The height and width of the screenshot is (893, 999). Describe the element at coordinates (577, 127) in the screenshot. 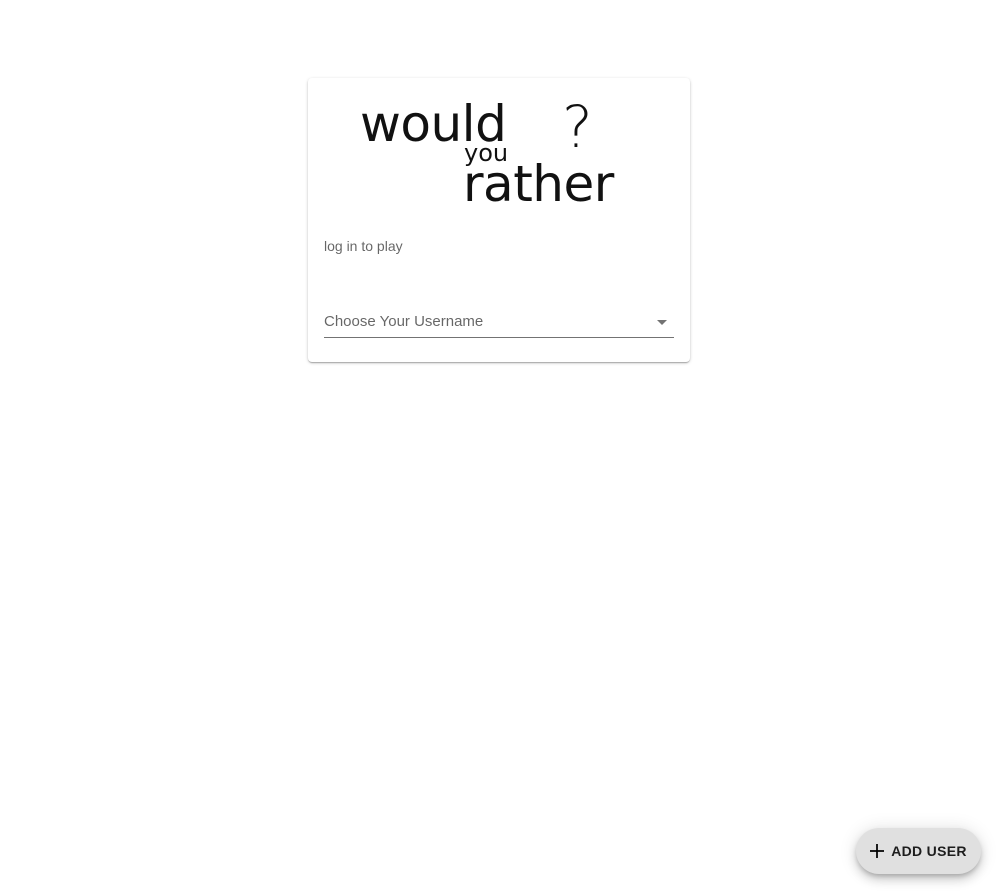

I see `logo-question-mark: ?` at that location.